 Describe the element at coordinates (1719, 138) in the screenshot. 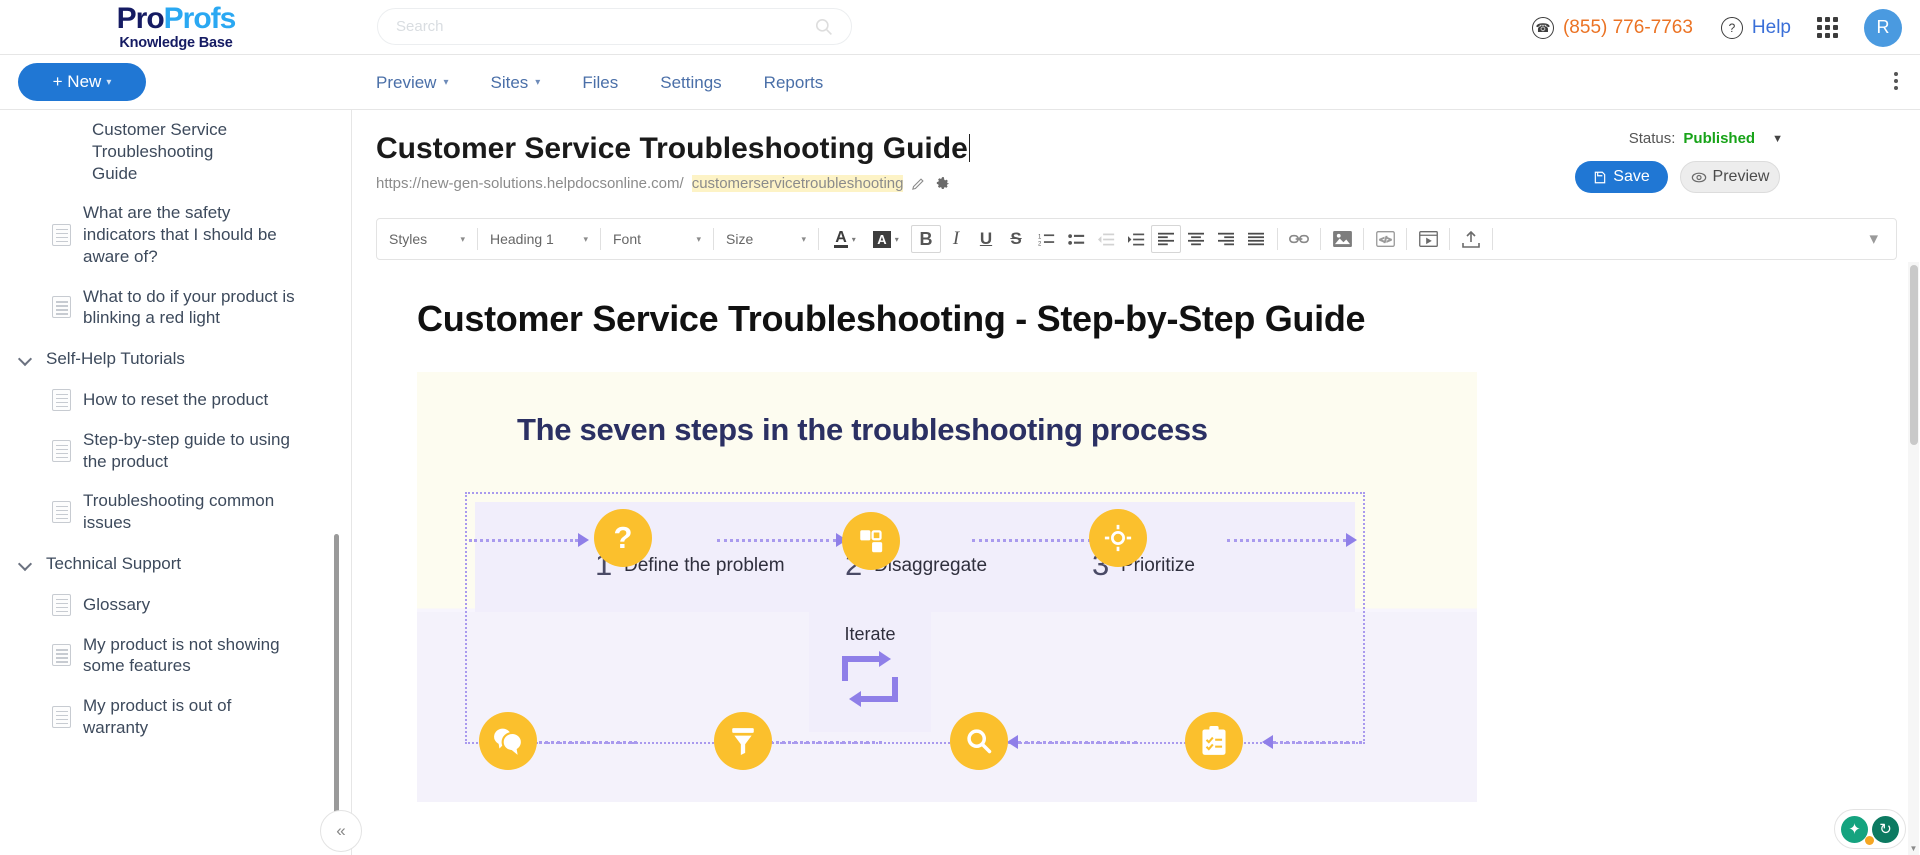

I see `status-badge: Published` at that location.